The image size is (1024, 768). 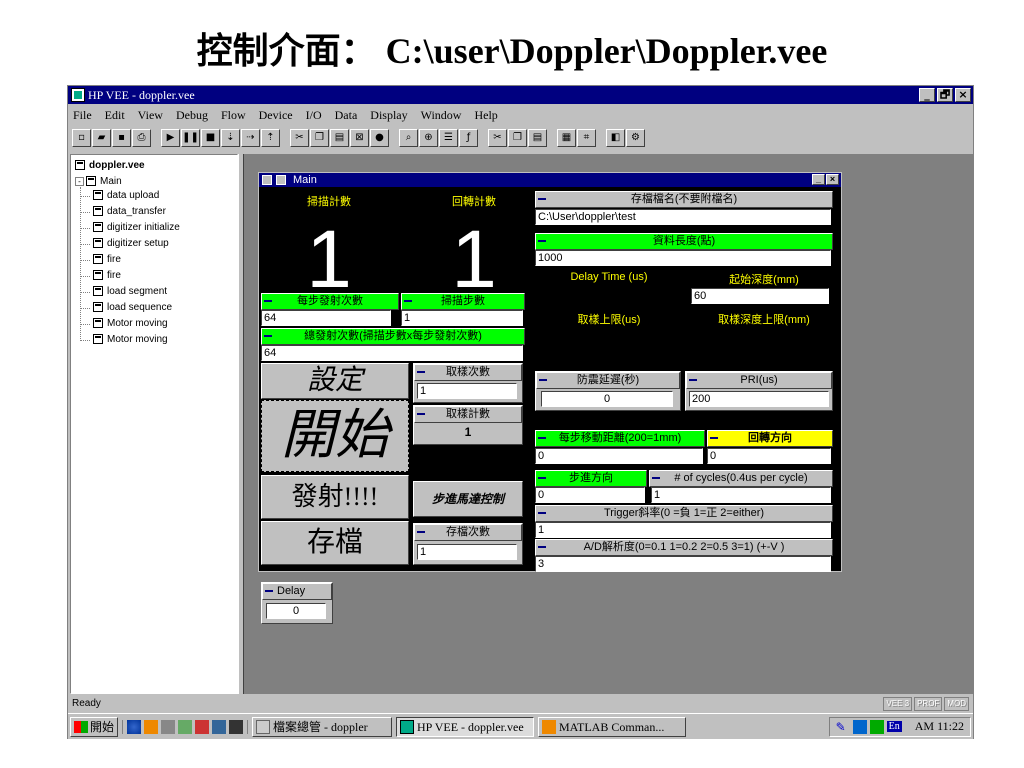 I want to click on panel-view-icon, so click(x=281, y=180).